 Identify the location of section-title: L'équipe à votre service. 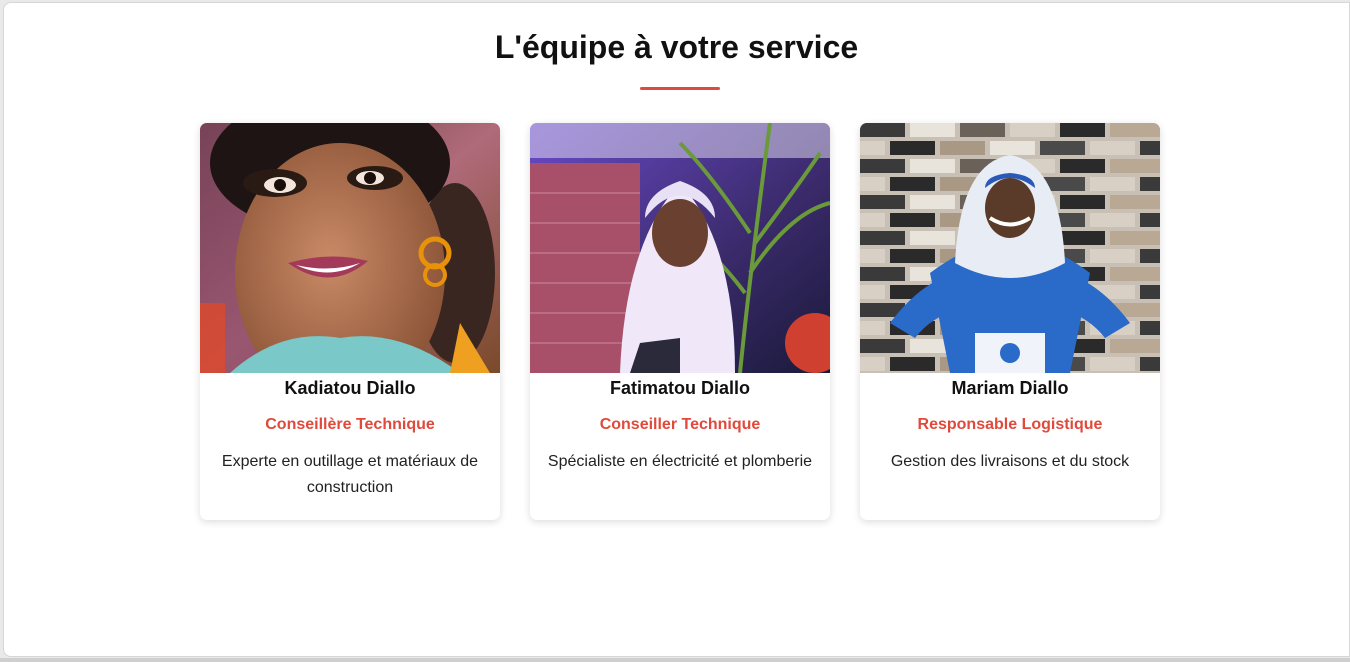
(676, 47).